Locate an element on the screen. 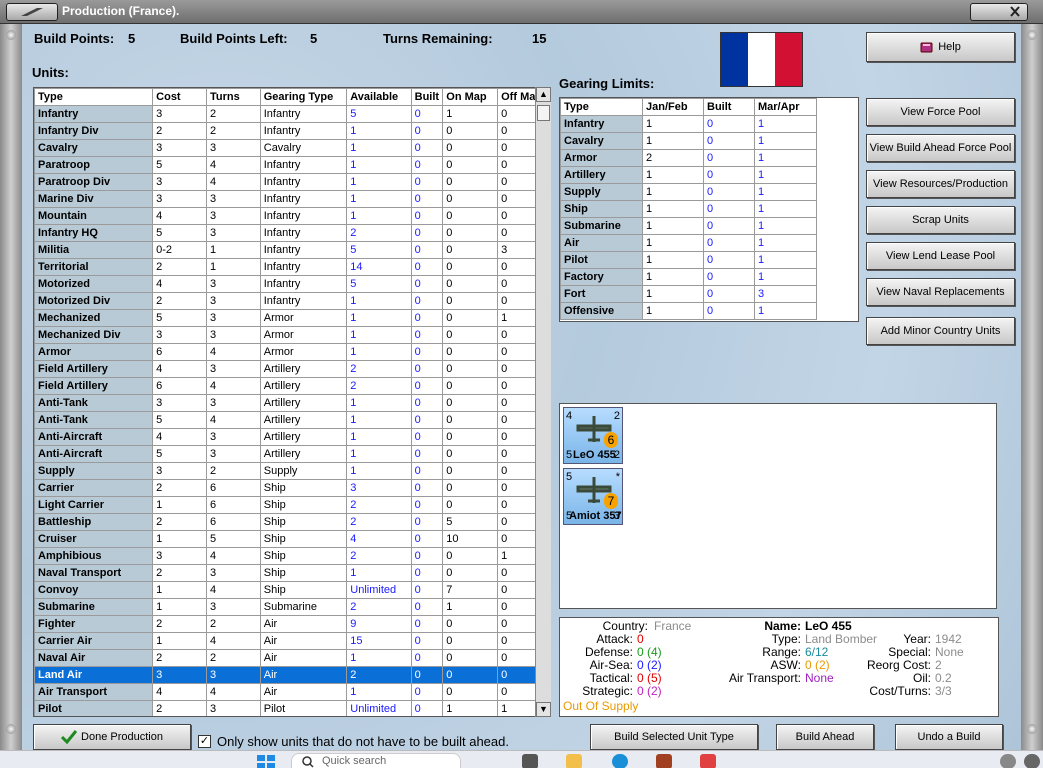 Image resolution: width=1043 pixels, height=768 pixels. counter-top-left: 5 is located at coordinates (569, 477).